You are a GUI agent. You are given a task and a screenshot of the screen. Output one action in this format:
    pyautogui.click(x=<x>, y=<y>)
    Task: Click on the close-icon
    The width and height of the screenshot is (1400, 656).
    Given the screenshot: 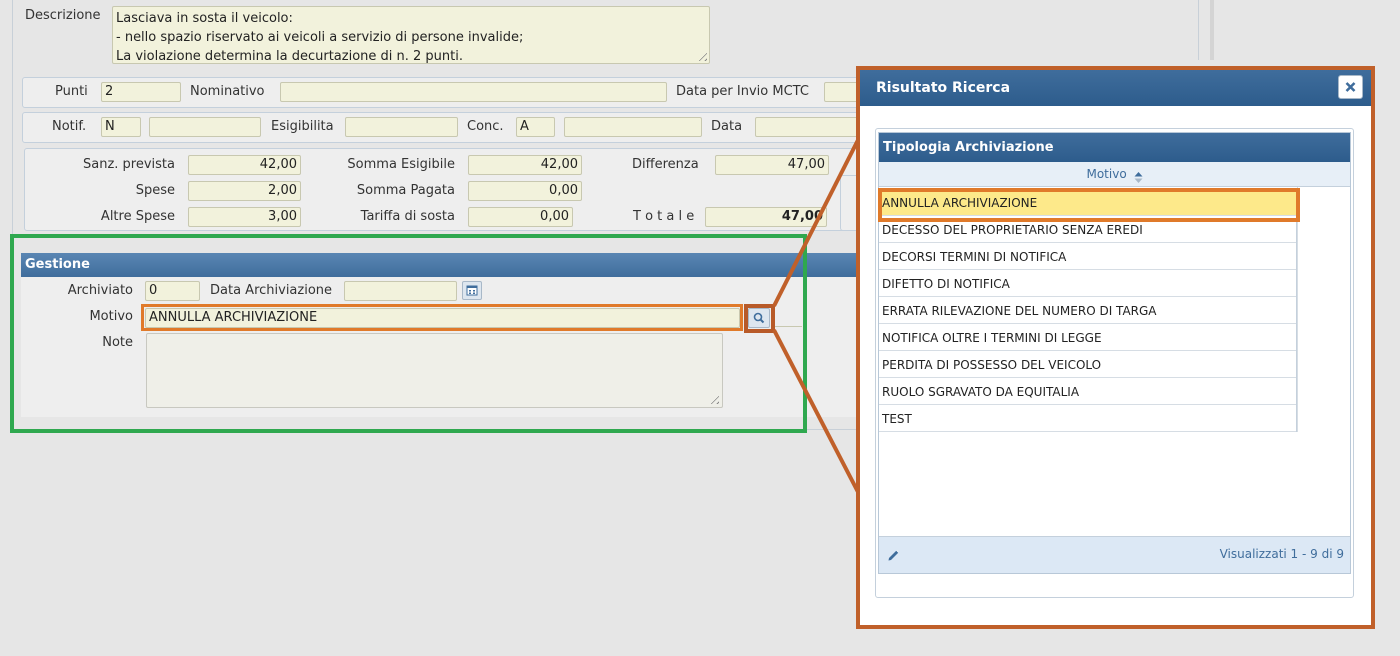 What is the action you would take?
    pyautogui.click(x=1350, y=87)
    